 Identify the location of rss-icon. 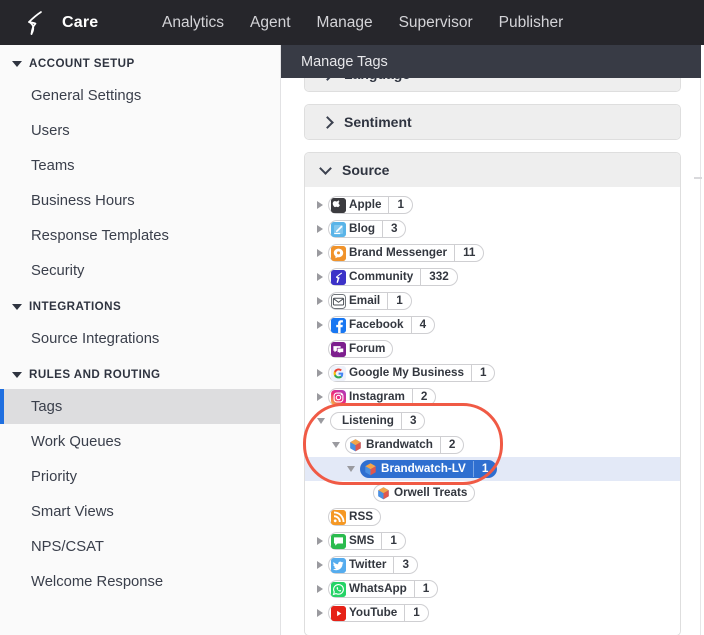
(338, 517).